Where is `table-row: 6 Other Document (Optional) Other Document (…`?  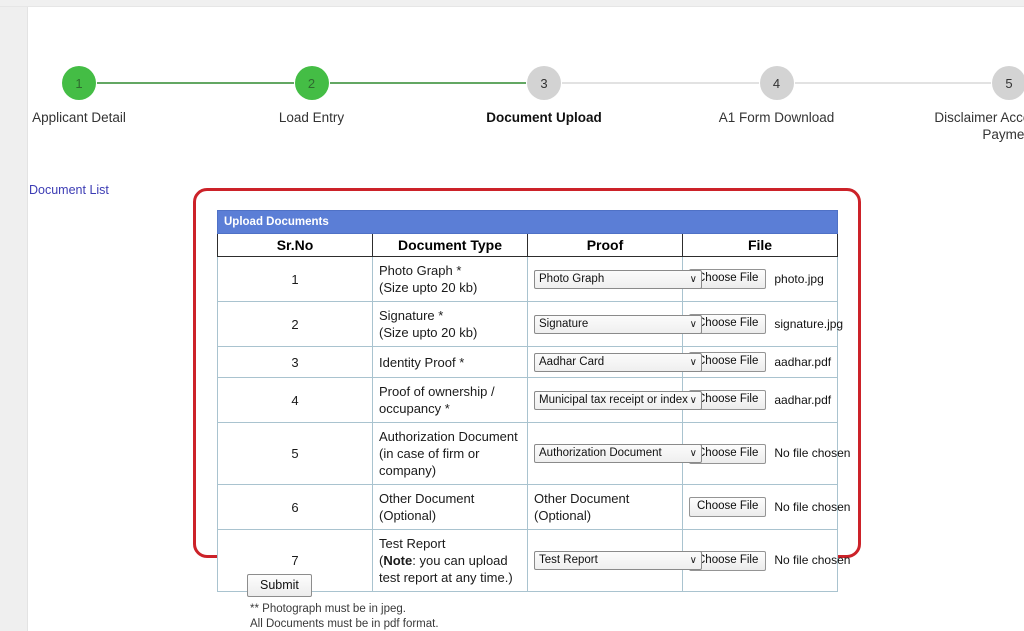 table-row: 6 Other Document (Optional) Other Document (… is located at coordinates (533, 507).